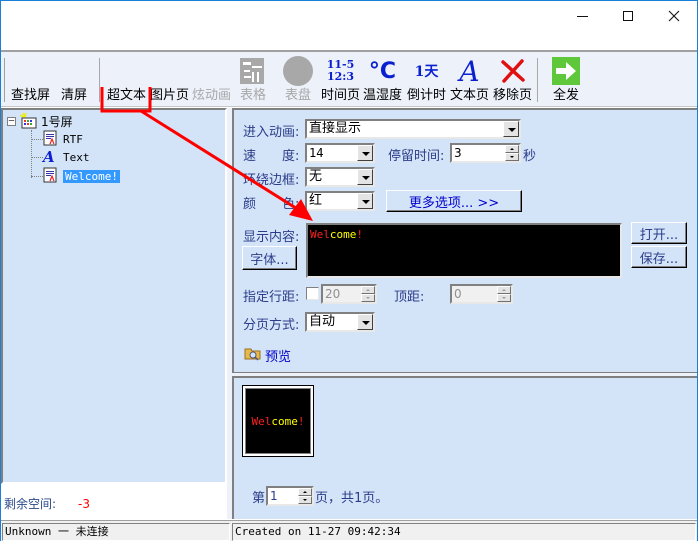 This screenshot has width=698, height=541. Describe the element at coordinates (271, 325) in the screenshot. I see `paging-label: 分页方式:` at that location.